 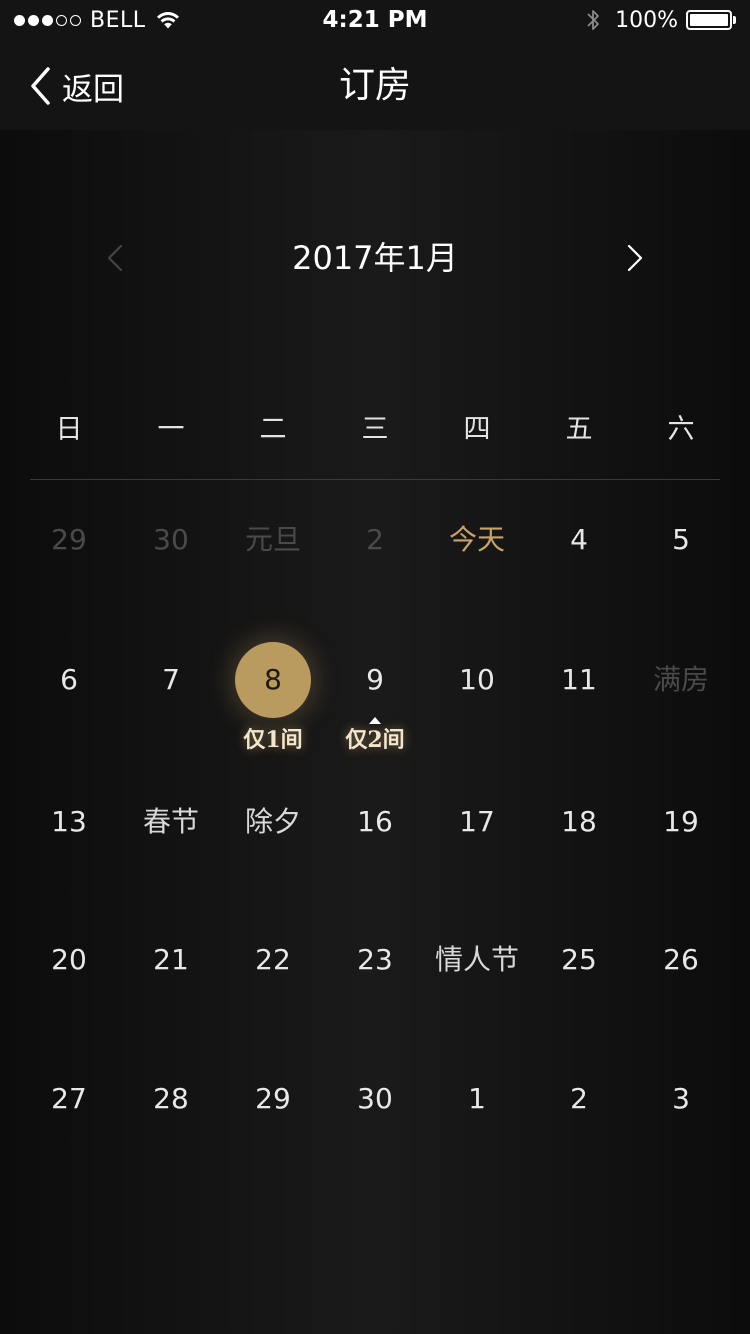 I want to click on calendar-week-row: 13 春节 除夕 16 17 18 19, so click(x=375, y=822).